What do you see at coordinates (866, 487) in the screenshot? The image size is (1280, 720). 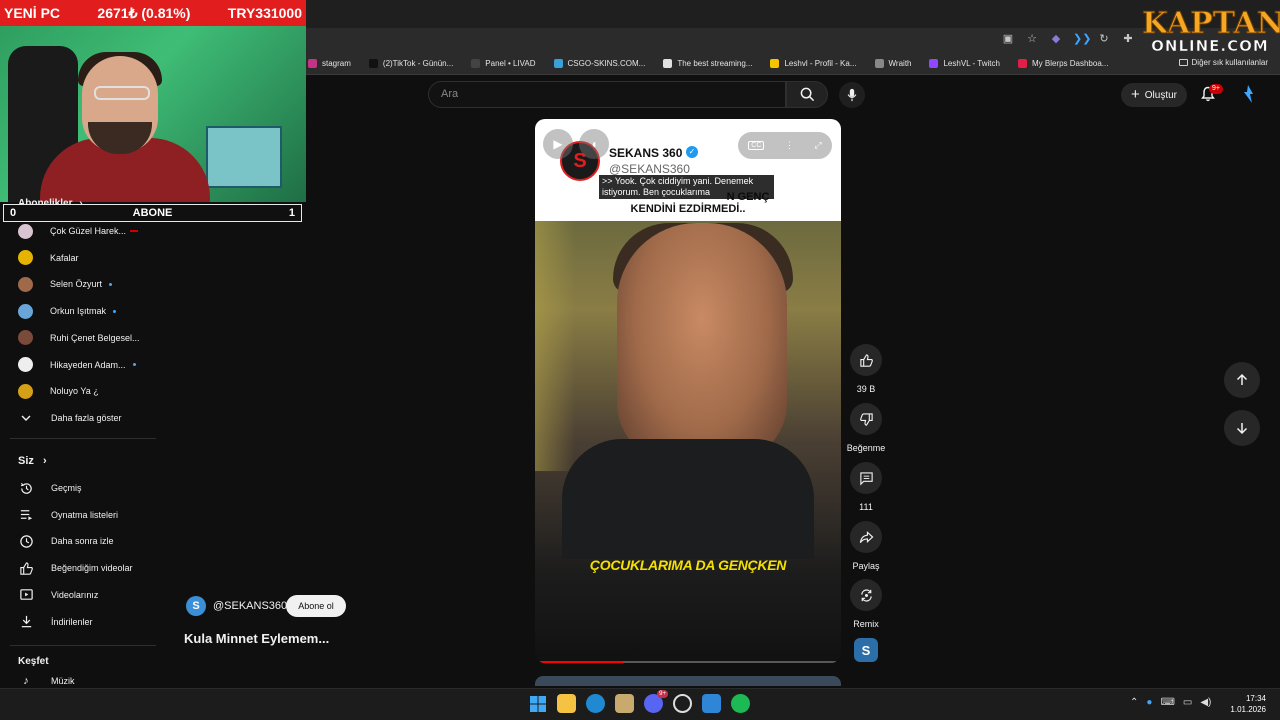 I see `comments-button: 111` at bounding box center [866, 487].